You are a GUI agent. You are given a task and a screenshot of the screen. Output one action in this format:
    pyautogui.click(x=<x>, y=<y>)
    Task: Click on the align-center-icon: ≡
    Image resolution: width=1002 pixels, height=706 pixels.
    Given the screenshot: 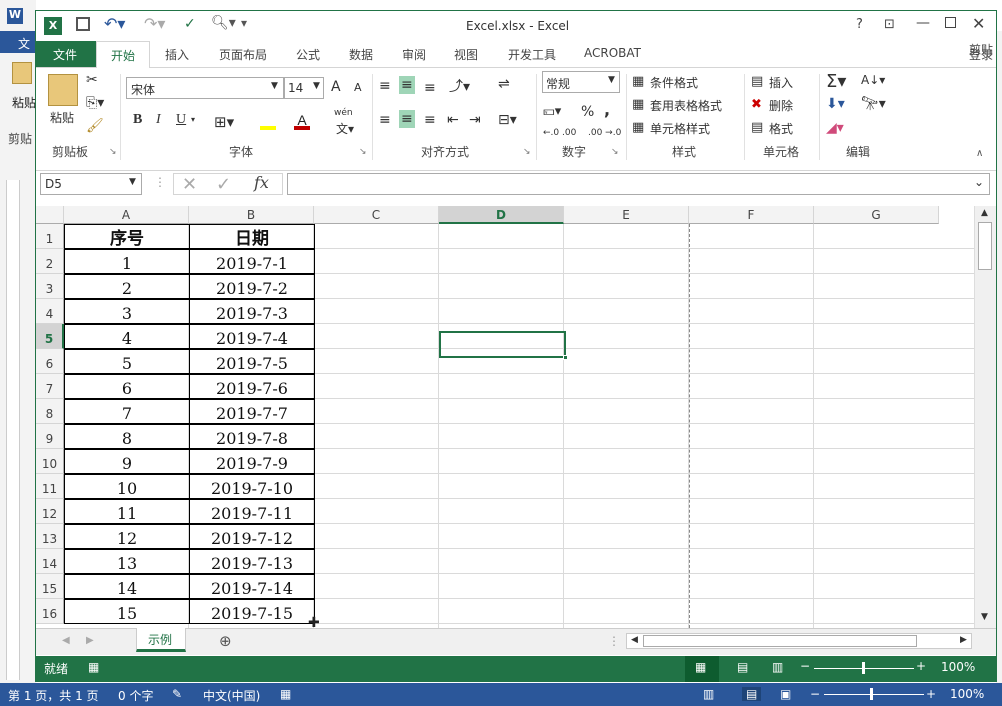 What is the action you would take?
    pyautogui.click(x=407, y=119)
    